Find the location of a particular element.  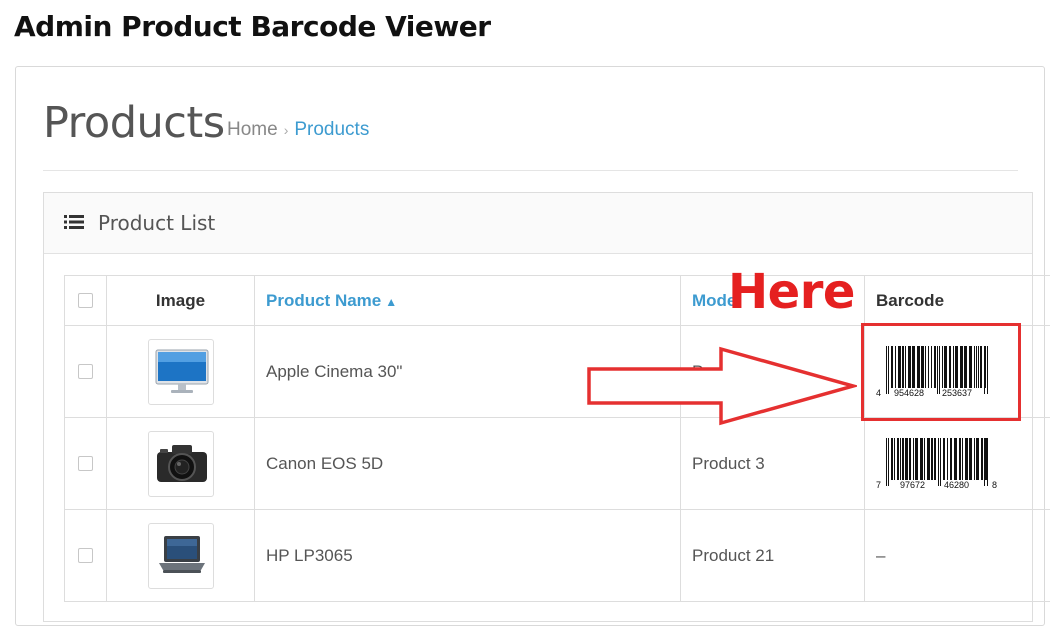

app-title: Admin Product Barcode Viewer is located at coordinates (252, 26).